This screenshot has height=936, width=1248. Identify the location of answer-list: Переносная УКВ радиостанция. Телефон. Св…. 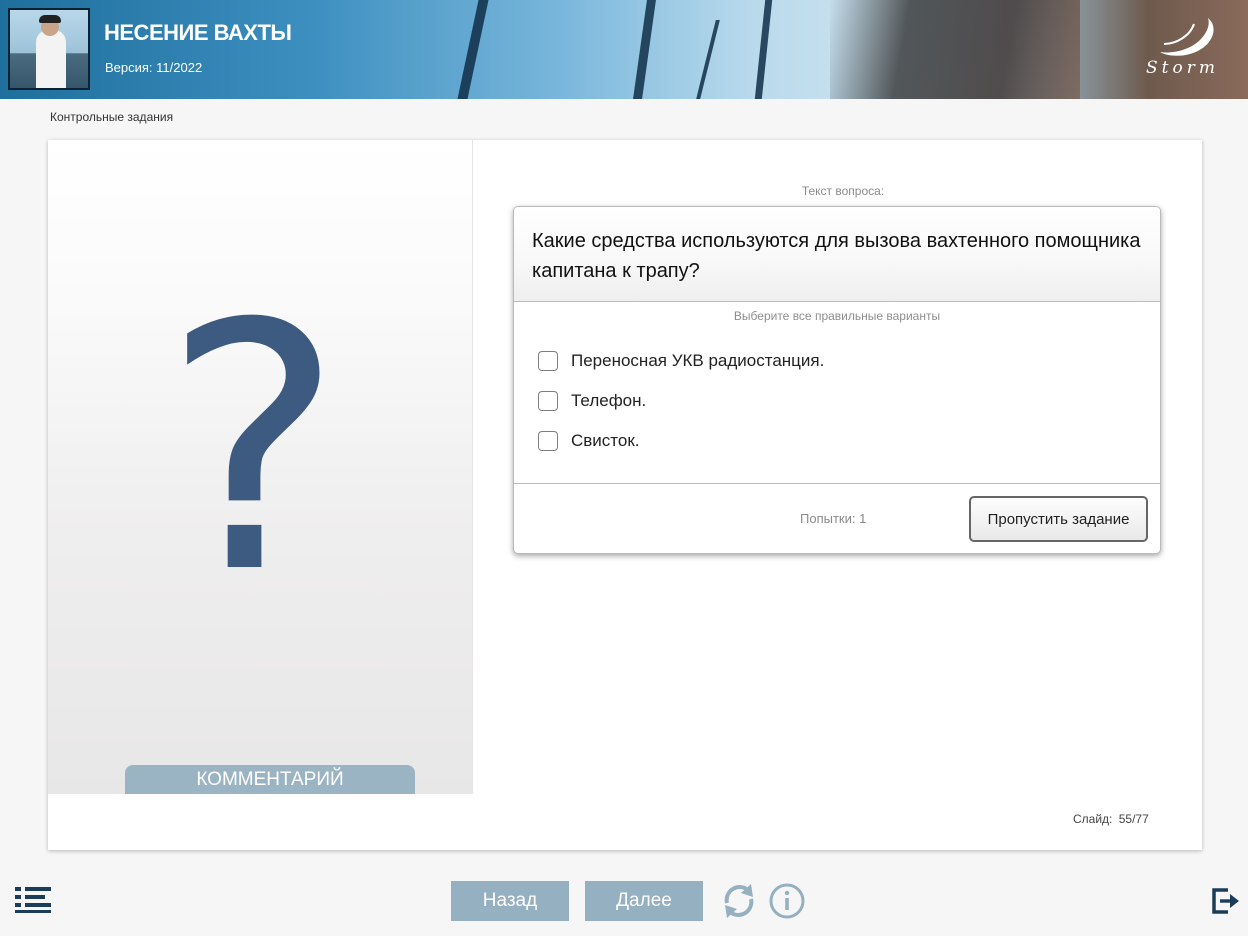
(837, 392).